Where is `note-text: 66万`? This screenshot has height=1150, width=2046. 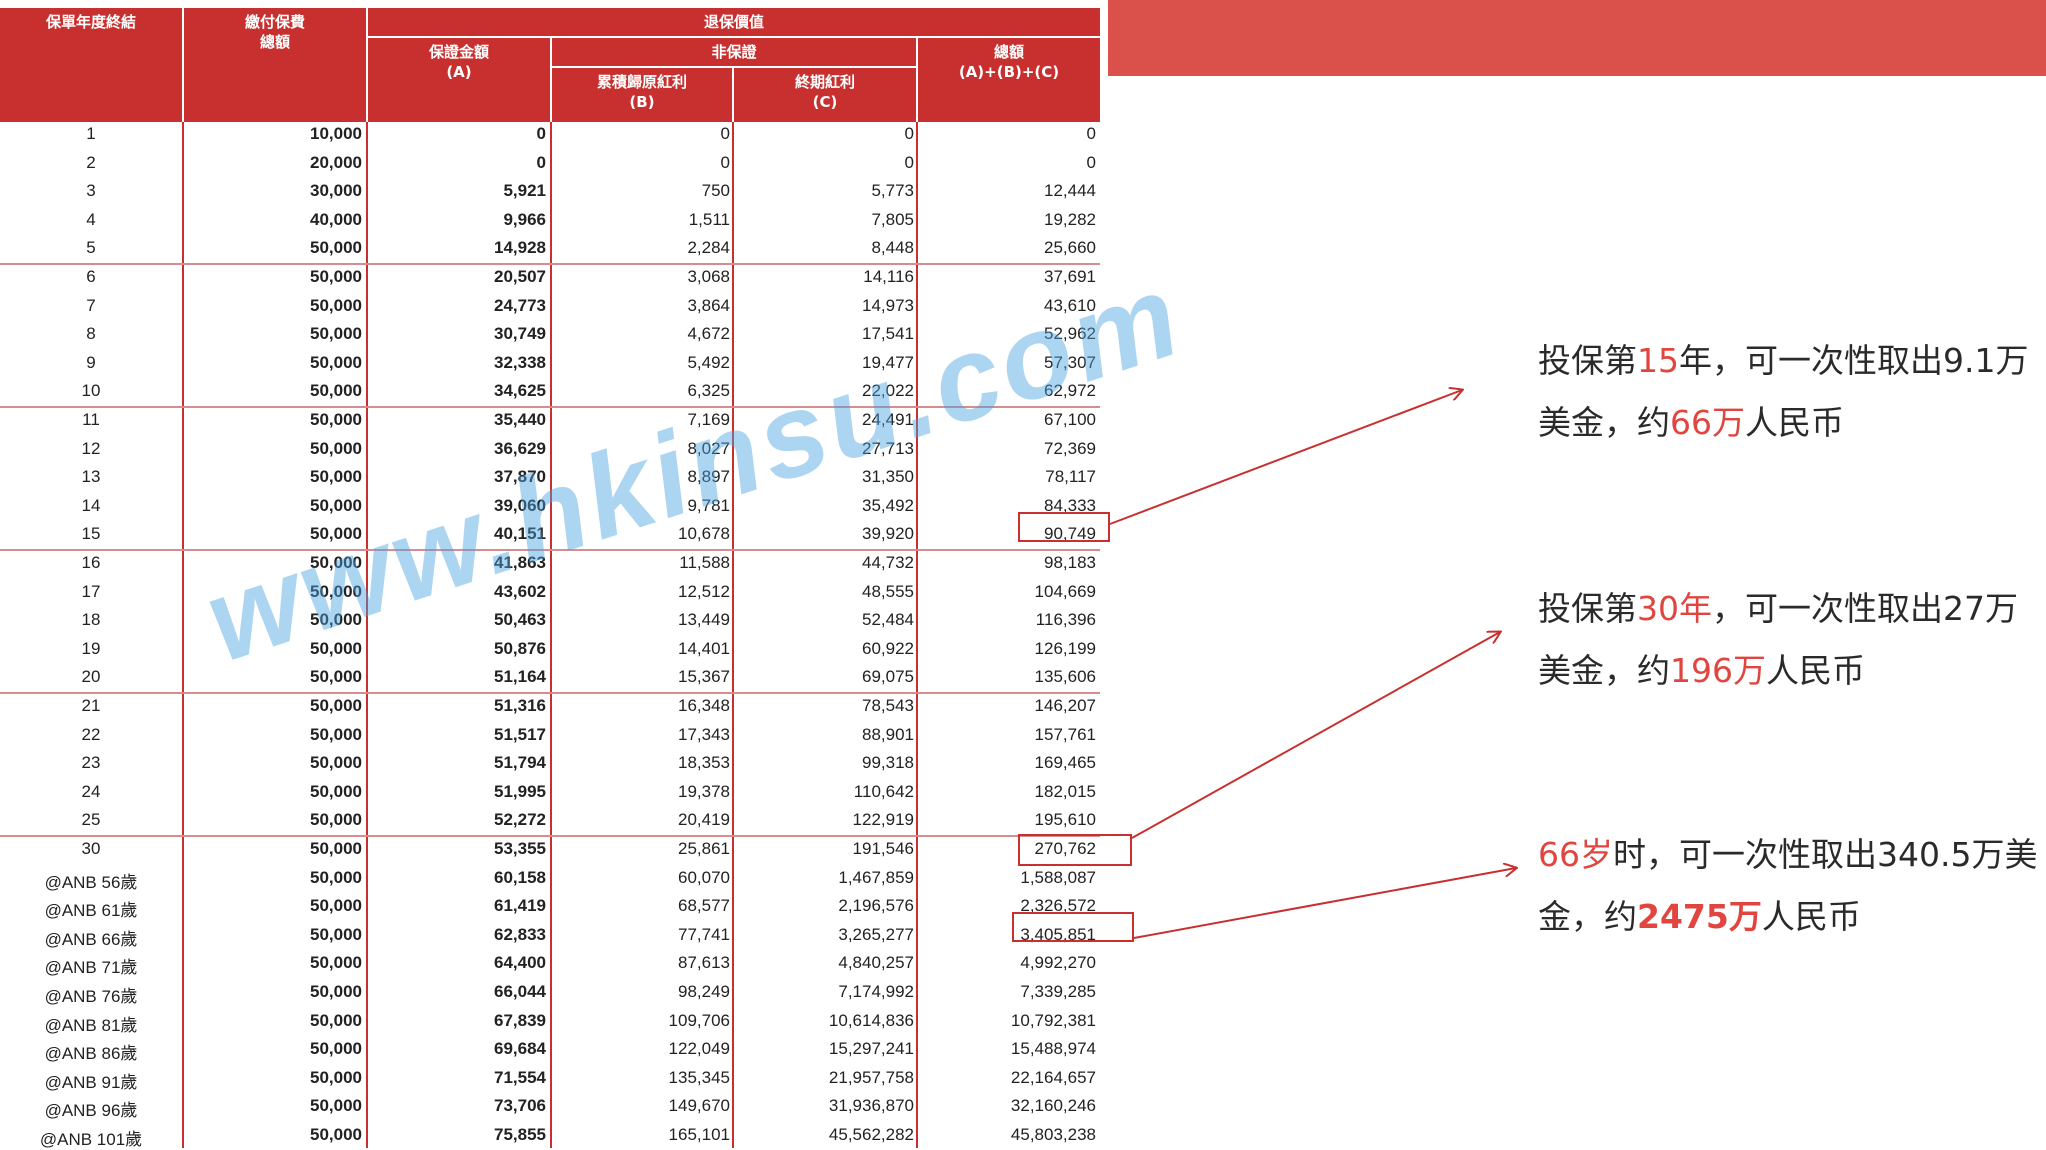
note-text: 66万 is located at coordinates (1707, 422).